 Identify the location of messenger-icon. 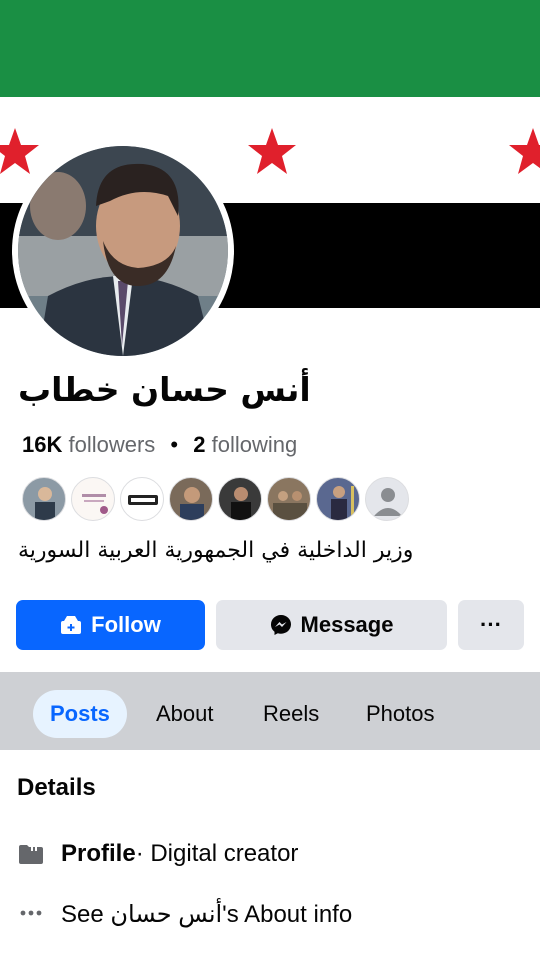
(280, 625).